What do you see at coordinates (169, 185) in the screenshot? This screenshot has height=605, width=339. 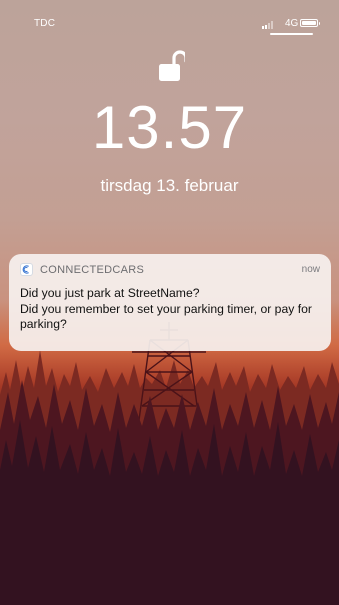 I see `lock-screen-date: tirsdag 13. februar` at bounding box center [169, 185].